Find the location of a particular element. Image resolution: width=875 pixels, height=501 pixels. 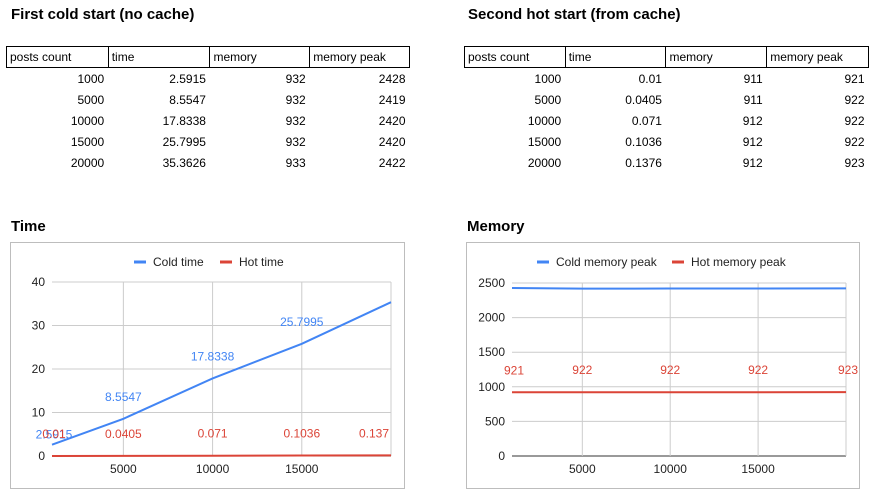

data-label: 8.5547 is located at coordinates (123, 397).